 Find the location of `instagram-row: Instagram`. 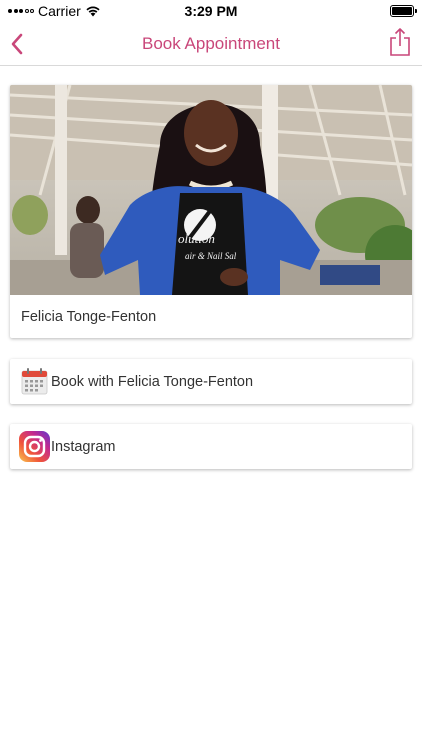

instagram-row: Instagram is located at coordinates (211, 446).